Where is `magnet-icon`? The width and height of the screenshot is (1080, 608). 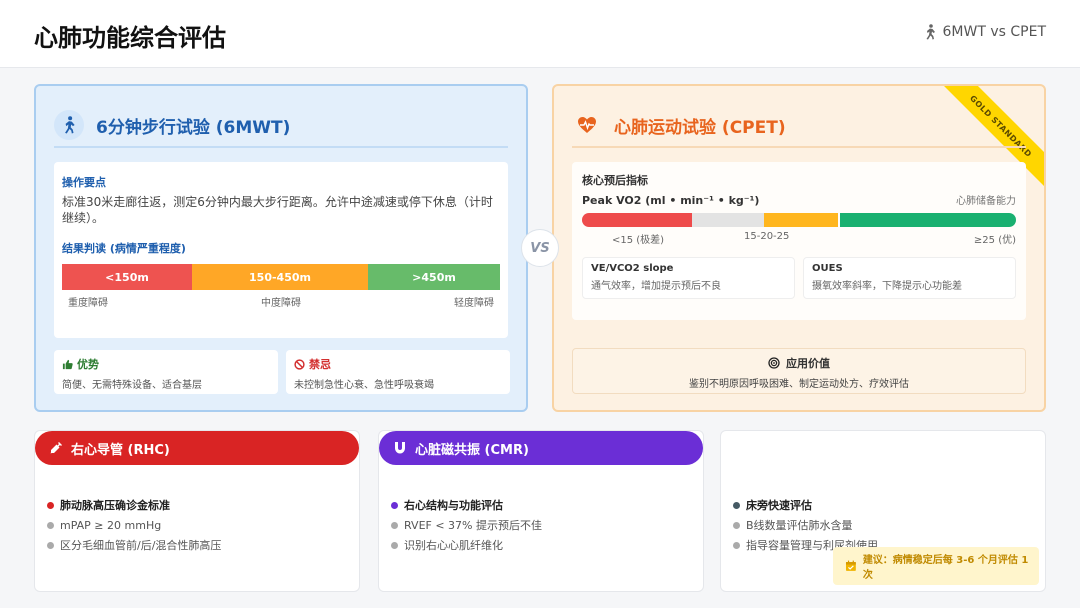 magnet-icon is located at coordinates (400, 448).